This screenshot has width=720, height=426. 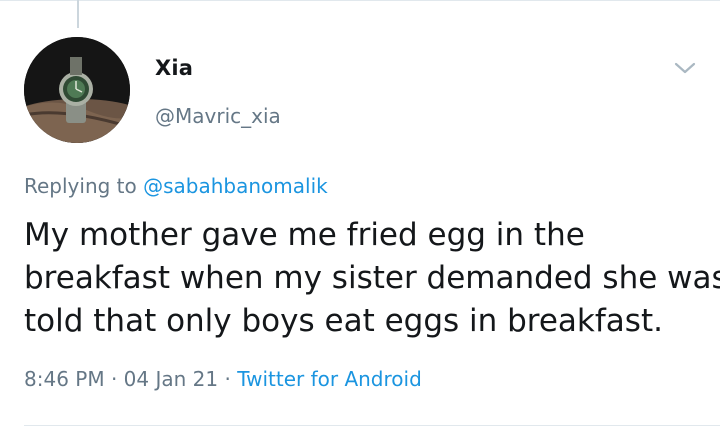 What do you see at coordinates (360, 0) in the screenshot?
I see `top-divider` at bounding box center [360, 0].